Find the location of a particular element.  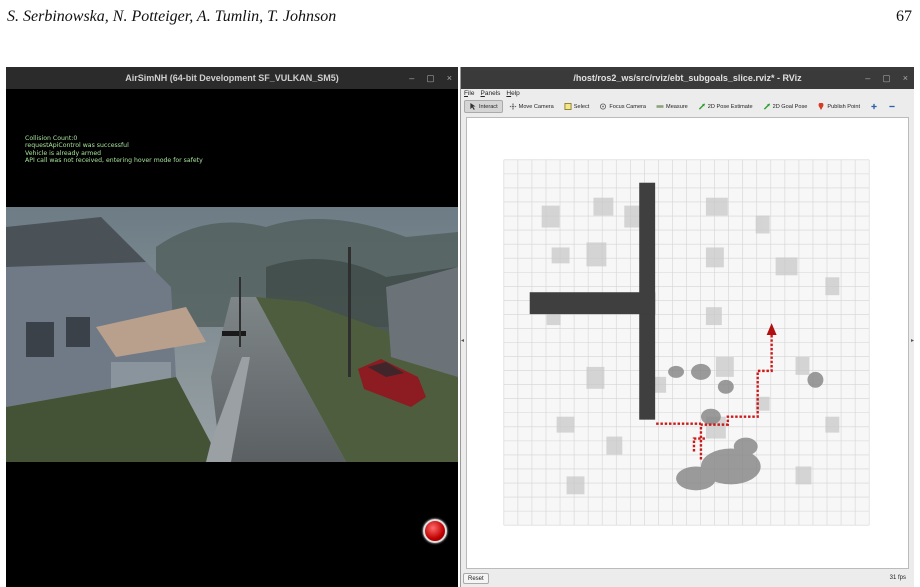

move-camera-icon is located at coordinates (513, 106).